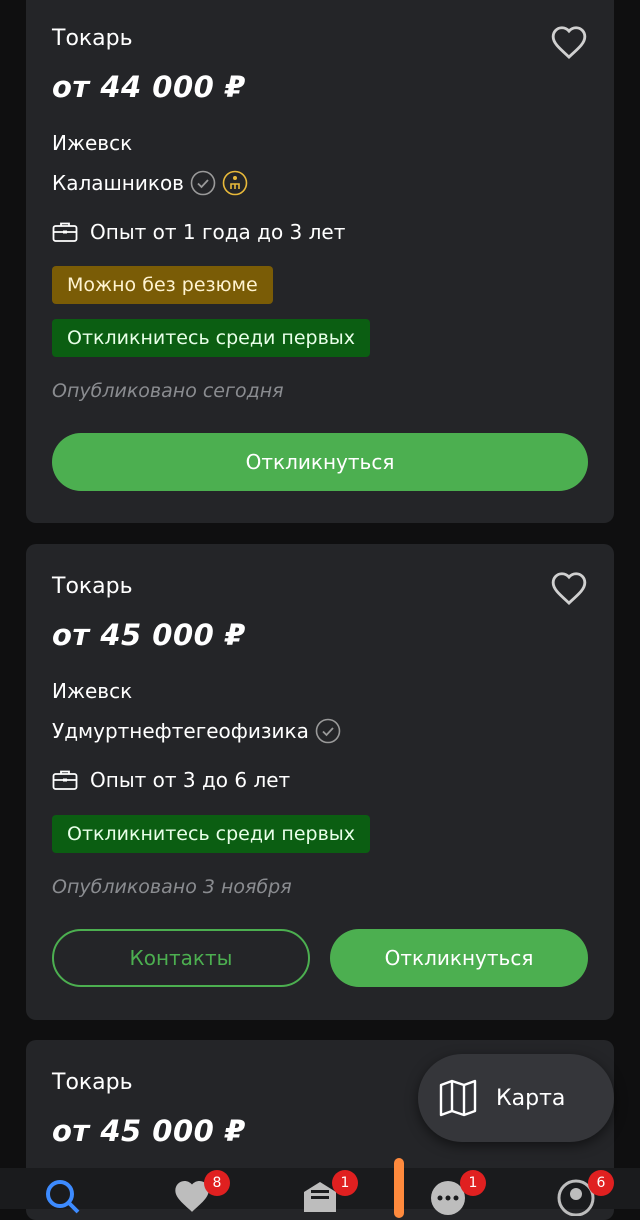 This screenshot has width=640, height=1220. Describe the element at coordinates (531, 1098) in the screenshot. I see `map-button-label: Карта` at that location.